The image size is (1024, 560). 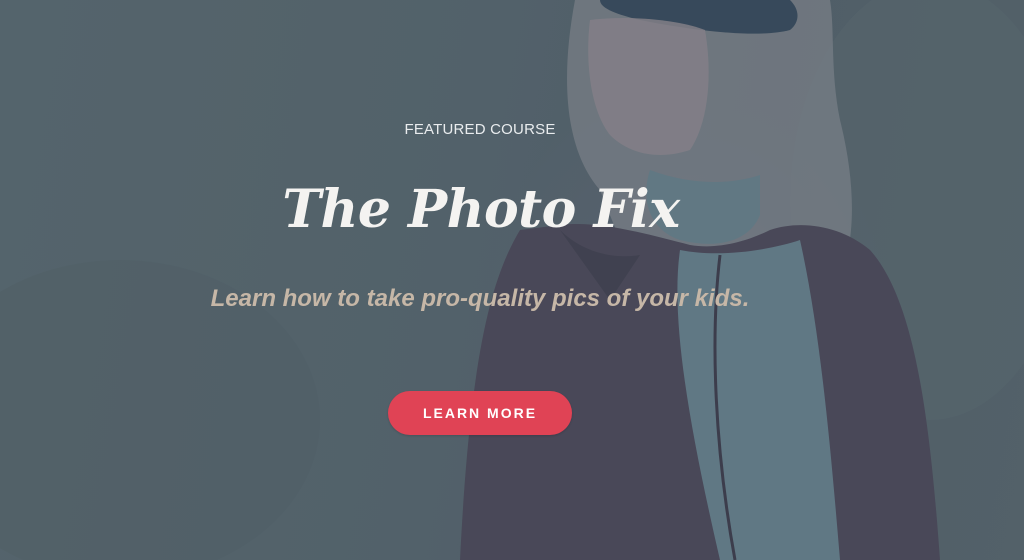 What do you see at coordinates (481, 209) in the screenshot?
I see `course-title: The Photo Fix` at bounding box center [481, 209].